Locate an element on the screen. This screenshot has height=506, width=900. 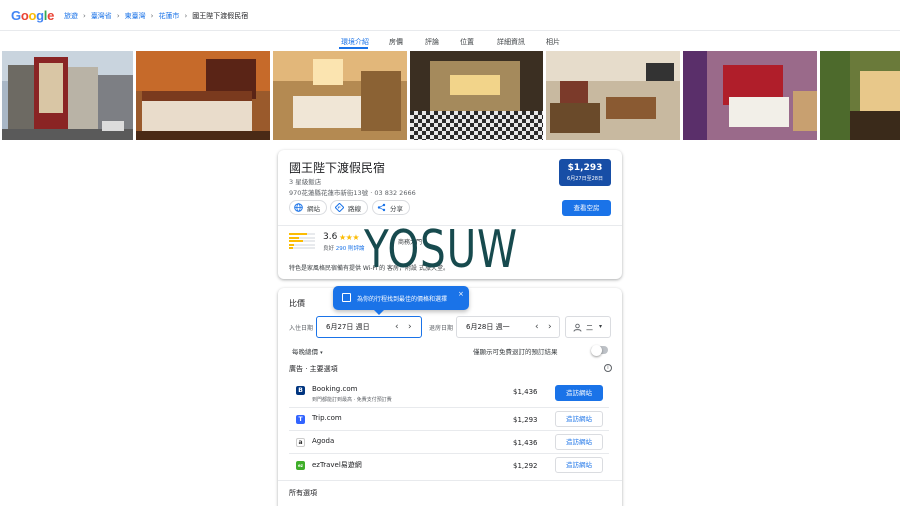
breadcrumb: 旅遊 › 臺灣省 › 東臺灣 › 花蓮市 › 國王陛下渡假民宿 is located at coordinates (156, 16).